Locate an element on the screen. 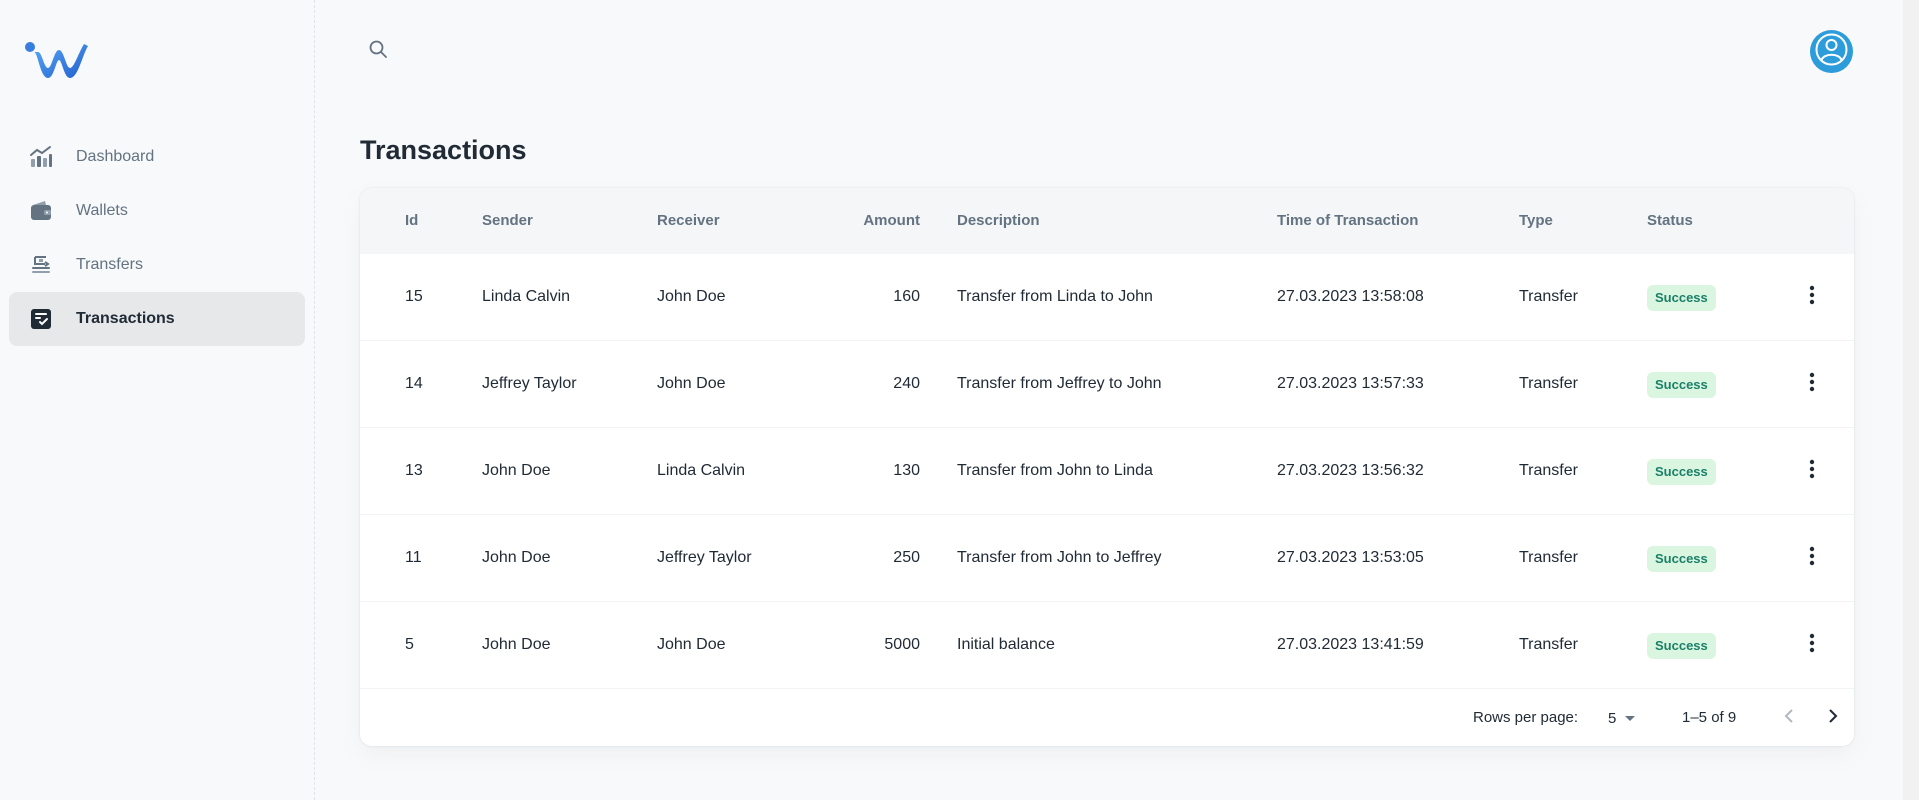 Image resolution: width=1919 pixels, height=800 pixels. rows-per-page-select: 5 is located at coordinates (1631, 718).